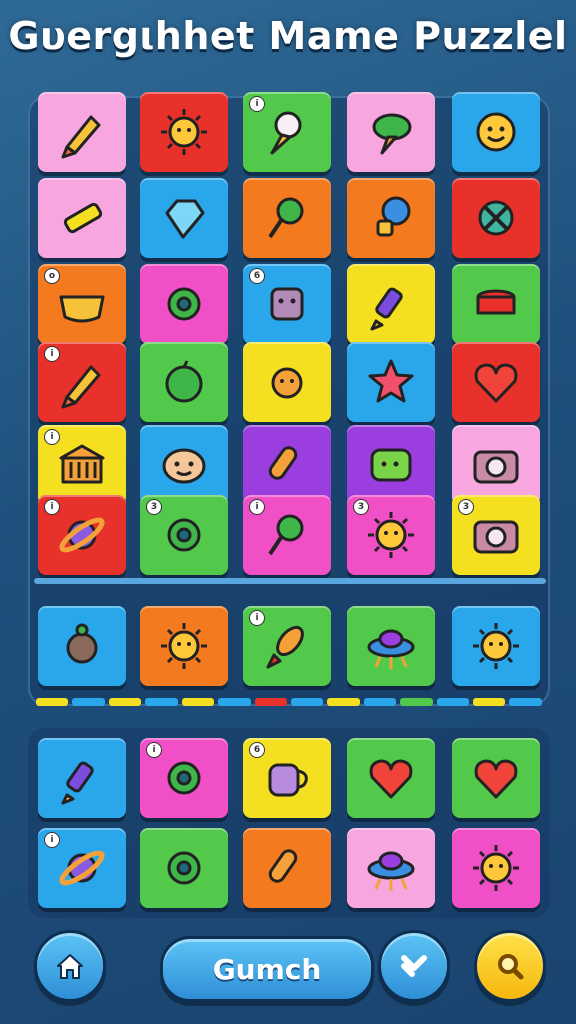 Image resolution: width=576 pixels, height=1024 pixels. I want to click on board-tile: 6, so click(287, 304).